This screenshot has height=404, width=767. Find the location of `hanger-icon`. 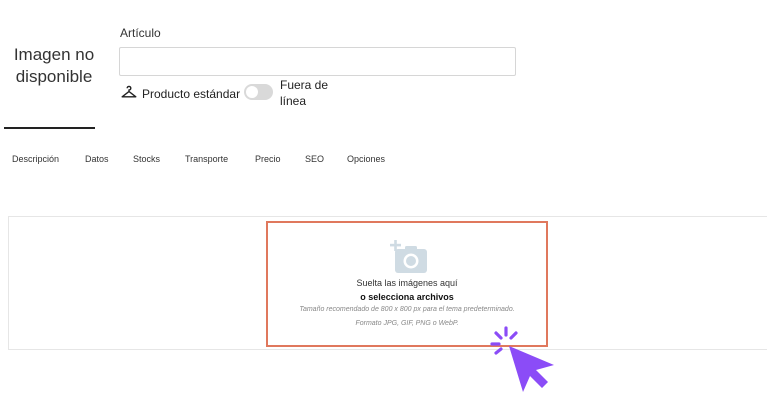

hanger-icon is located at coordinates (129, 93).